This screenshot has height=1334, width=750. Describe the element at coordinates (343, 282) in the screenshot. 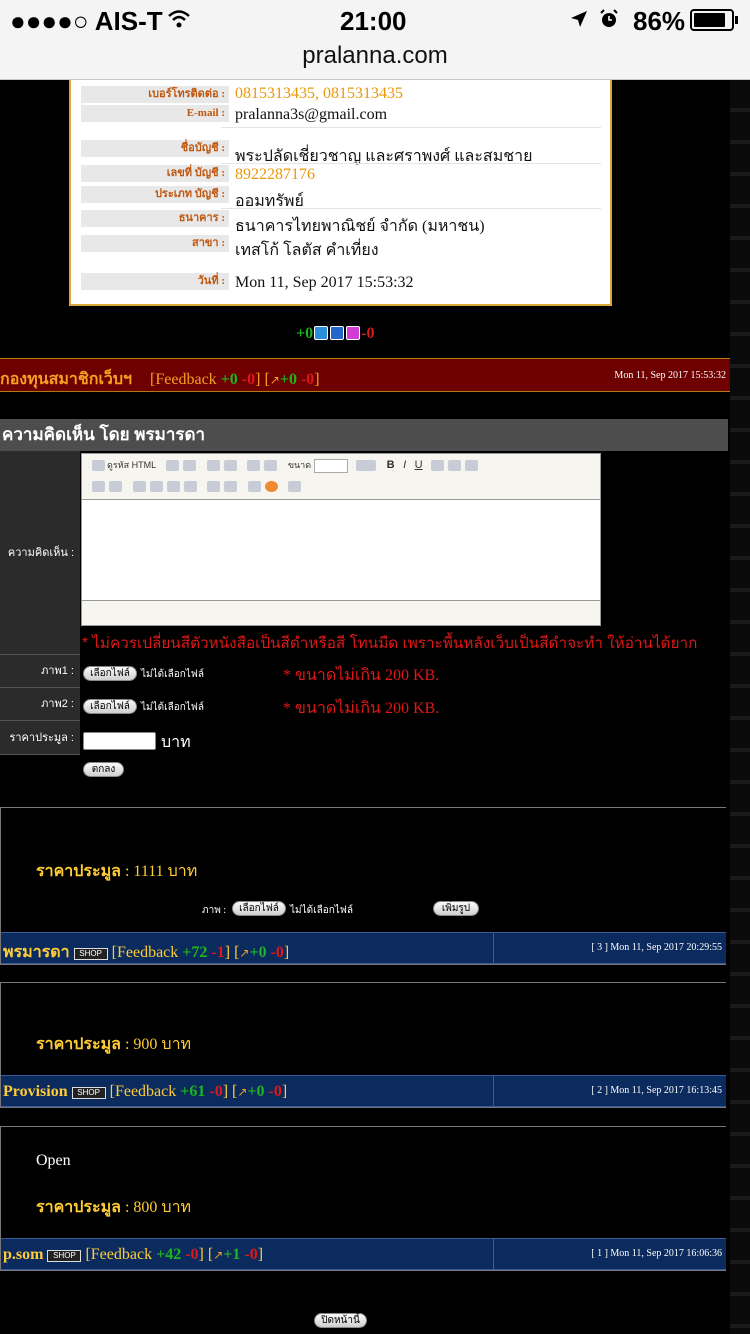

I see `date-row: วันที่ : Mon 11, Sep 2017 15:53:32` at that location.